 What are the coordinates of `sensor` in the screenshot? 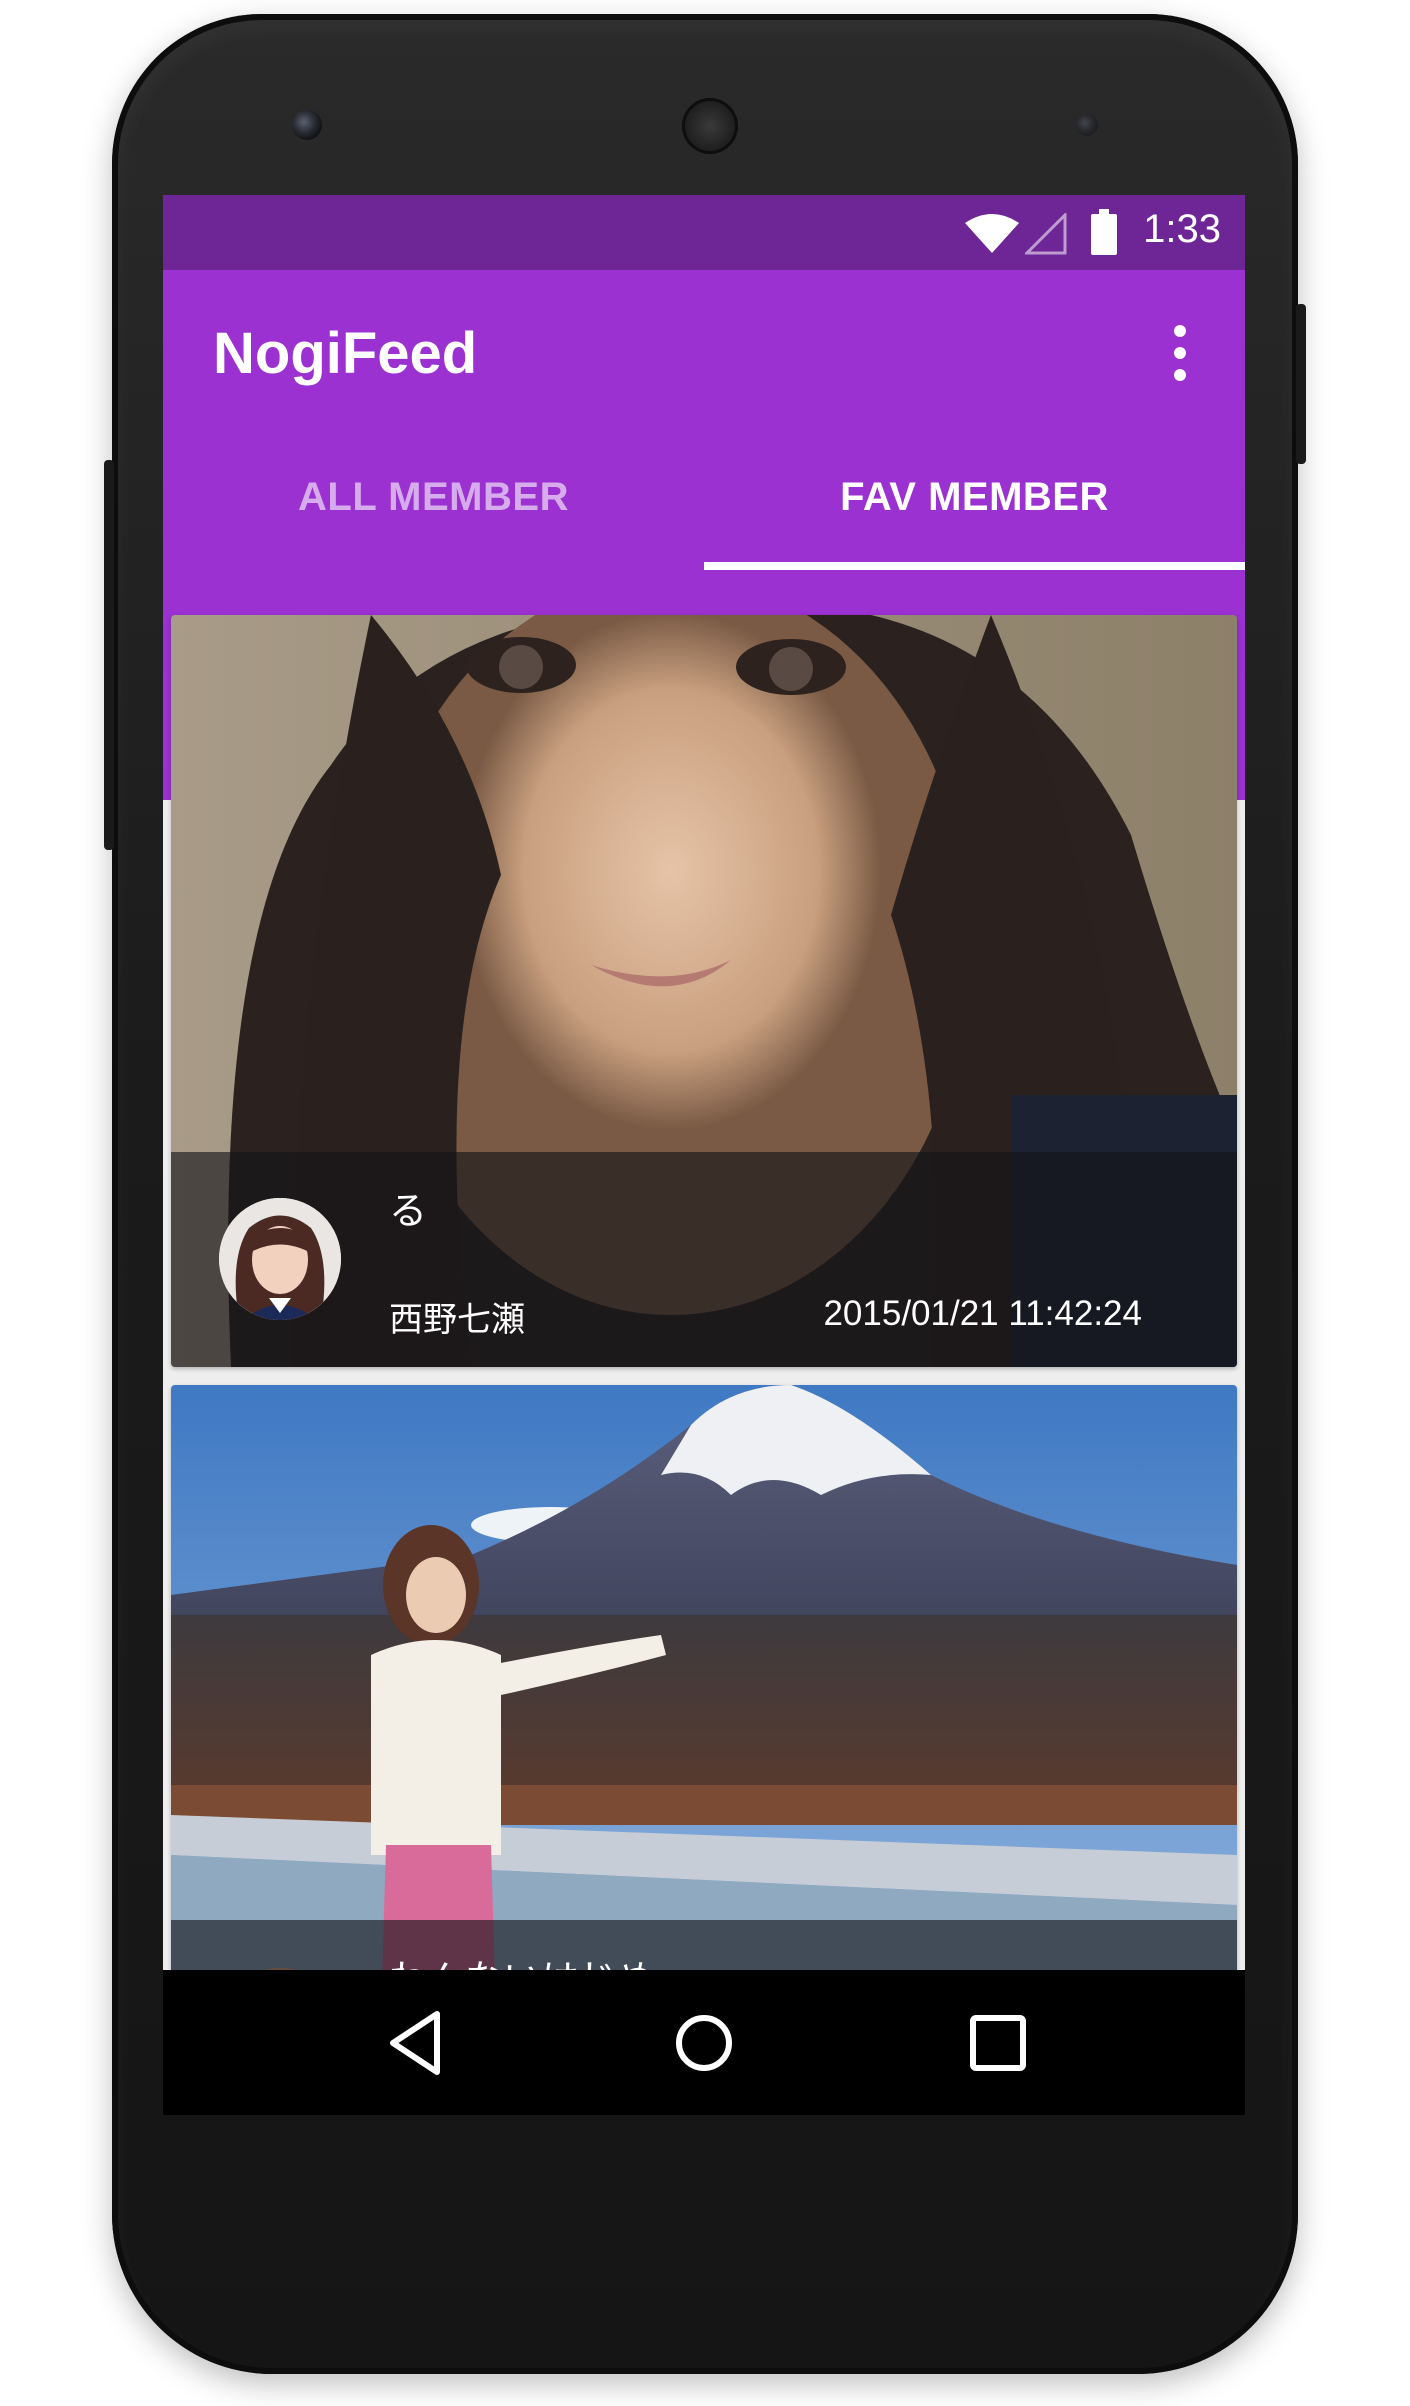 It's located at (1087, 125).